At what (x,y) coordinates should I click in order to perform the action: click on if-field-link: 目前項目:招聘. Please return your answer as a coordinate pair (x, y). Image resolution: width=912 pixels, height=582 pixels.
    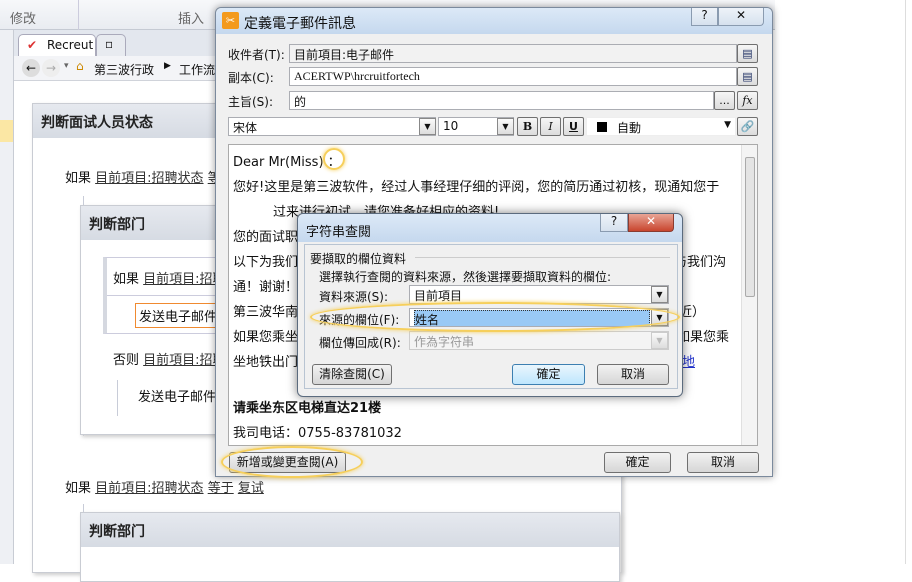
    Looking at the image, I should click on (184, 279).